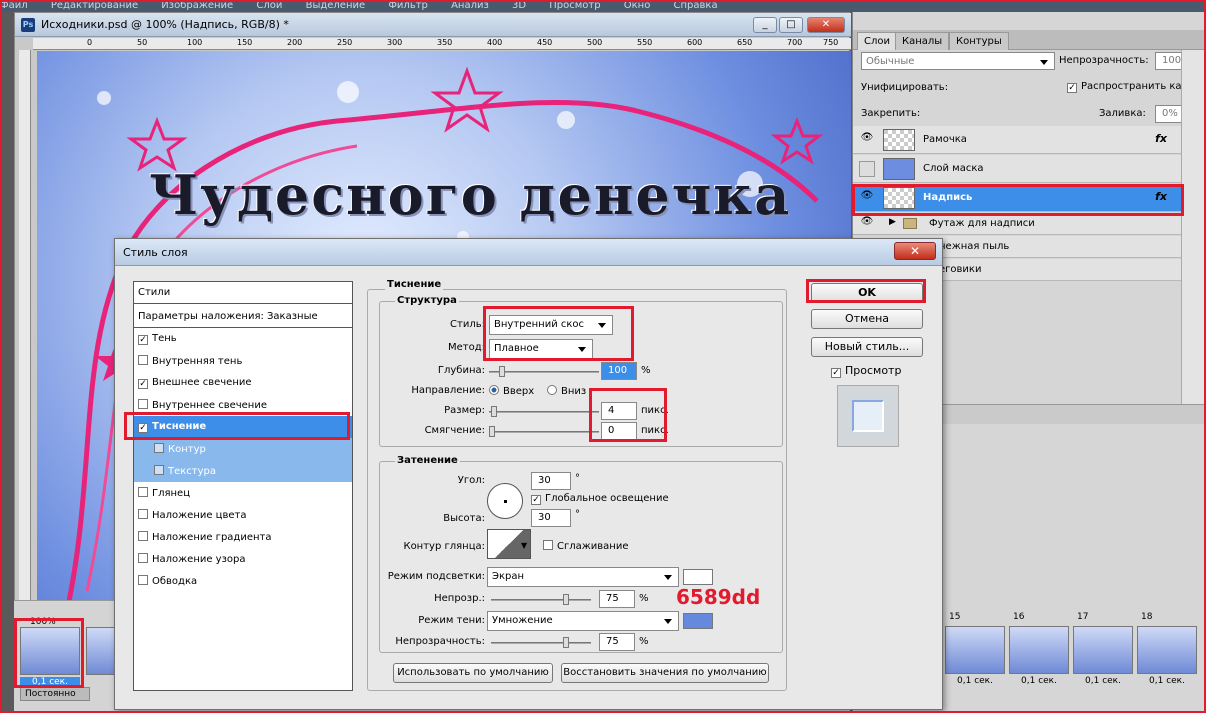 This screenshot has height=713, width=1206. Describe the element at coordinates (243, 427) in the screenshot. I see `style-item-bevel-emboss: ✓ Тиснение` at that location.